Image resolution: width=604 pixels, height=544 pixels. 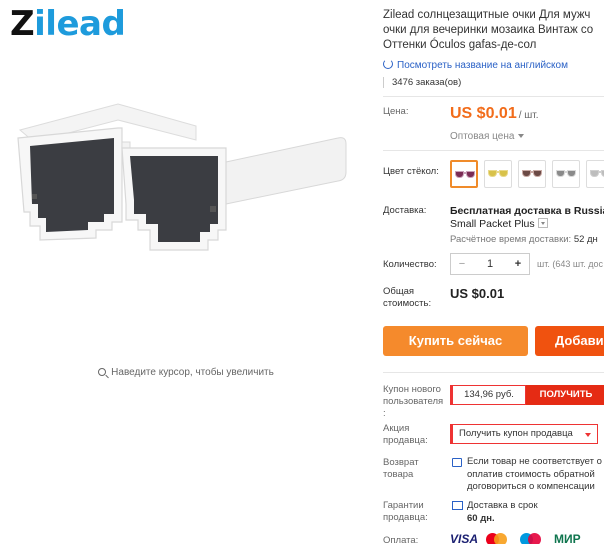 What do you see at coordinates (487, 15) in the screenshot?
I see `title-line: Zilead солнцезащитные очки Для мужч` at bounding box center [487, 15].